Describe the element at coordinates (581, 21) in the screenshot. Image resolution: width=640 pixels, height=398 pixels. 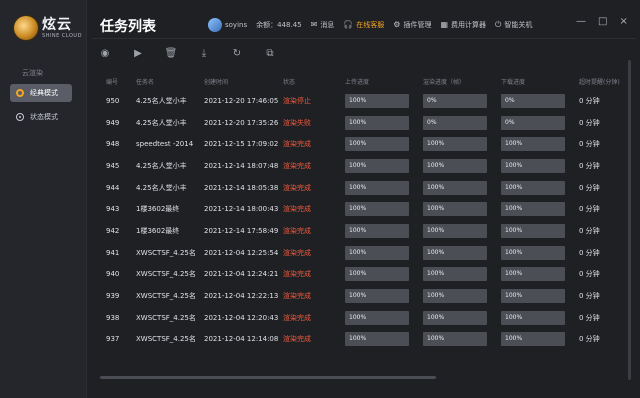
I see `minimize-icon: —` at that location.